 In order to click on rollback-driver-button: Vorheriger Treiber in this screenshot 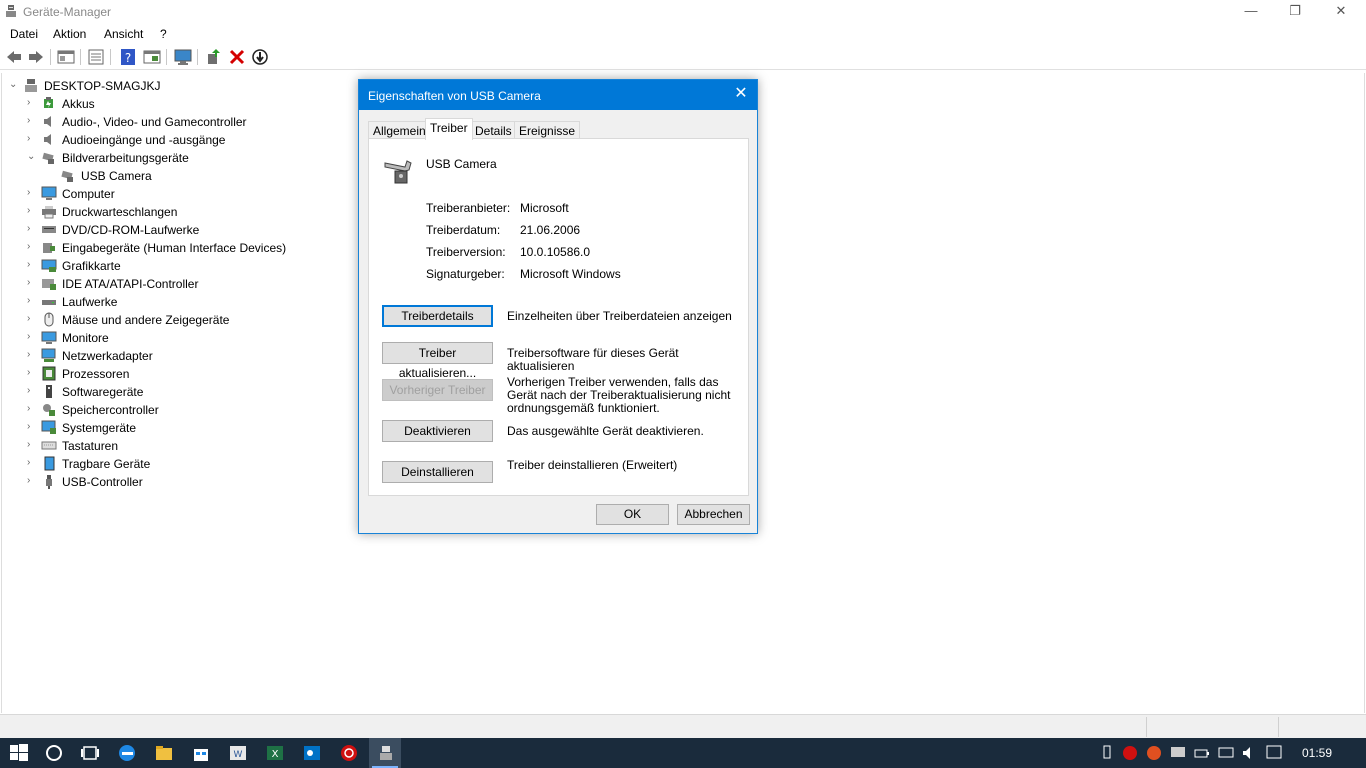, I will do `click(437, 390)`.